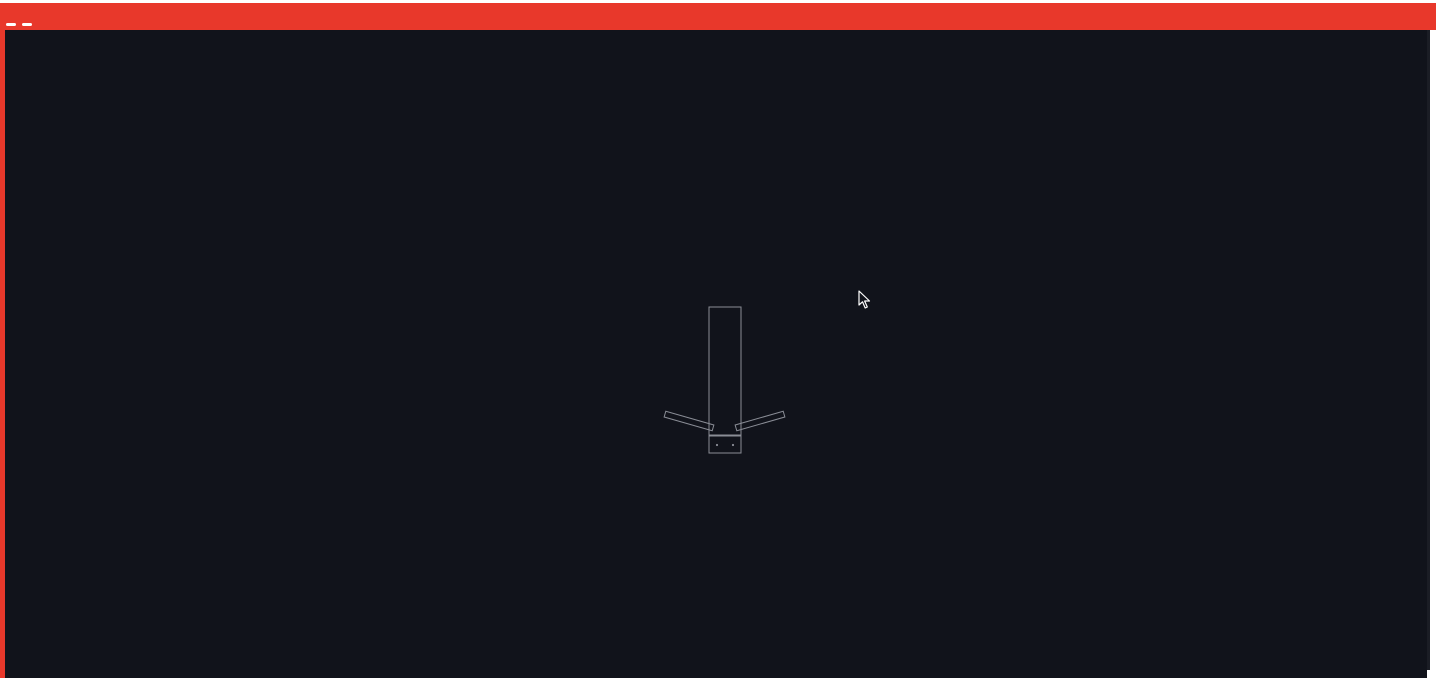  What do you see at coordinates (725, 371) in the screenshot?
I see `tall-body-rectangle` at bounding box center [725, 371].